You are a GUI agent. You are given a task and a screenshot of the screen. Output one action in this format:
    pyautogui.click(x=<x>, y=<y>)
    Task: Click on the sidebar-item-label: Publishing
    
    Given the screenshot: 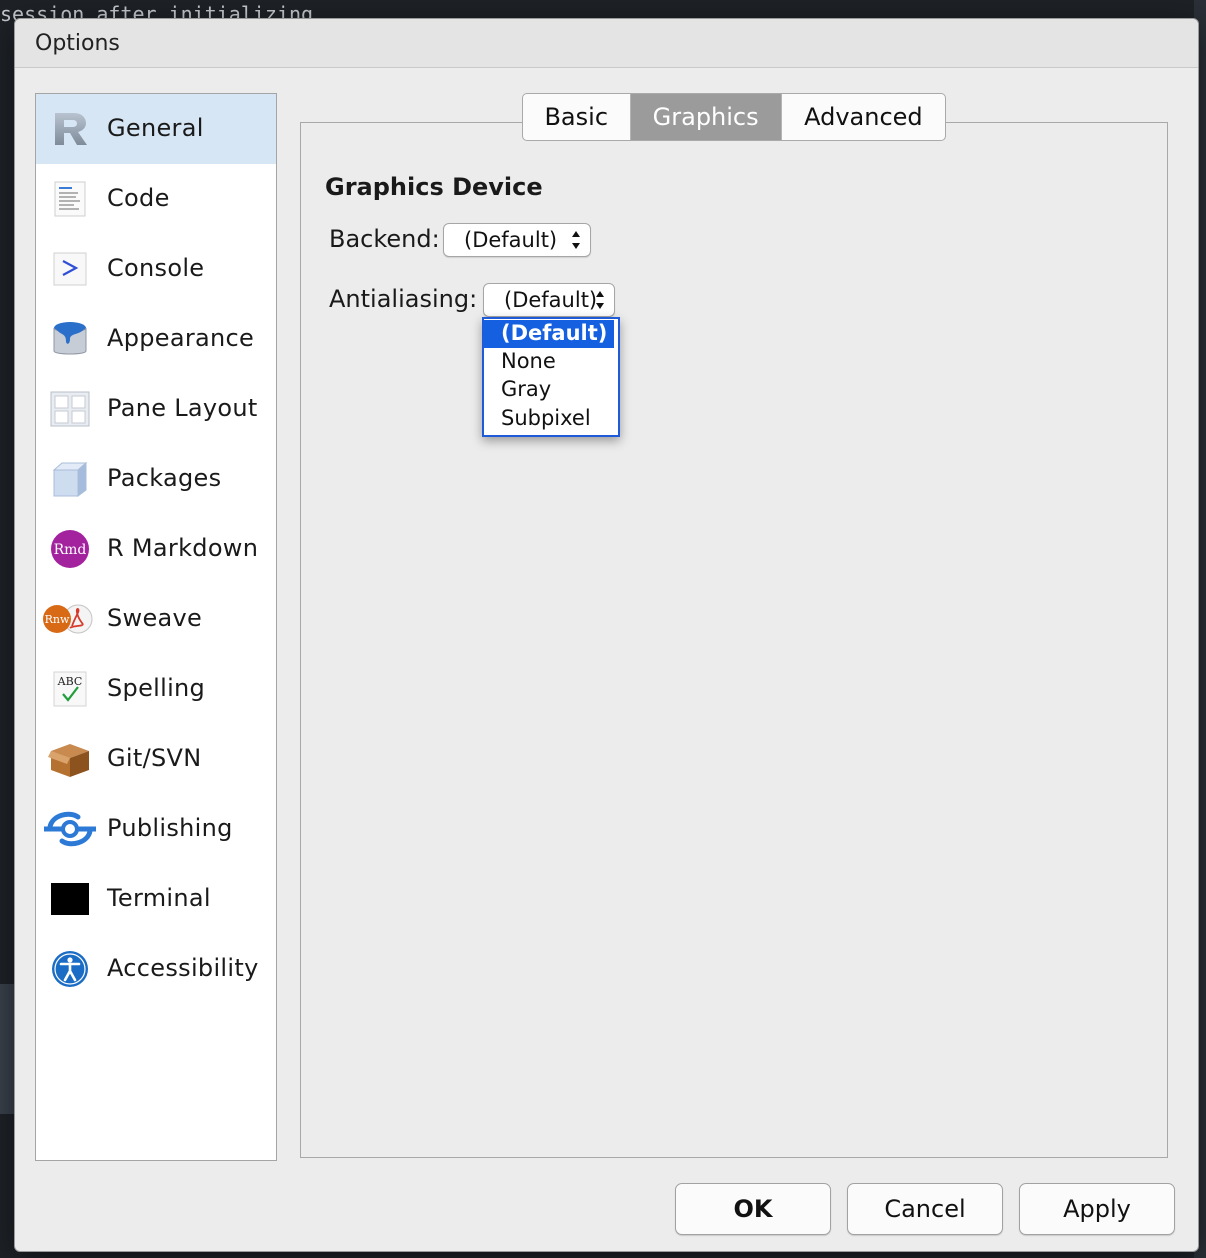 What is the action you would take?
    pyautogui.click(x=170, y=828)
    